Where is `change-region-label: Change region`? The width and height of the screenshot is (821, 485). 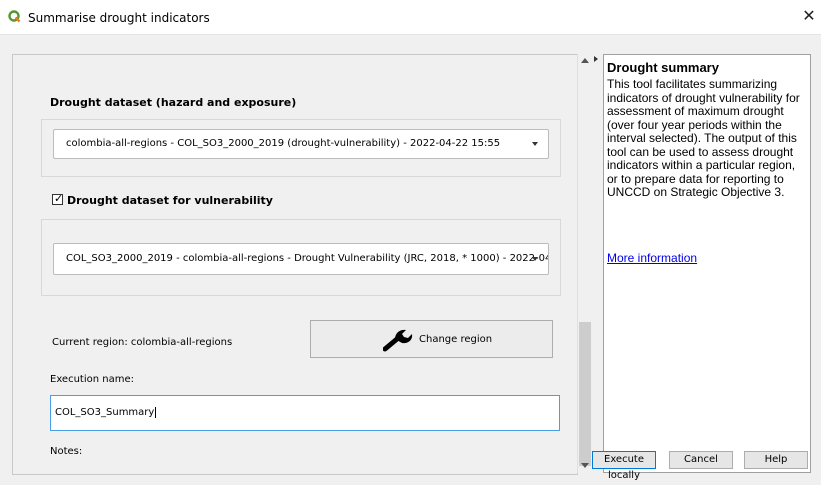 change-region-label: Change region is located at coordinates (456, 339).